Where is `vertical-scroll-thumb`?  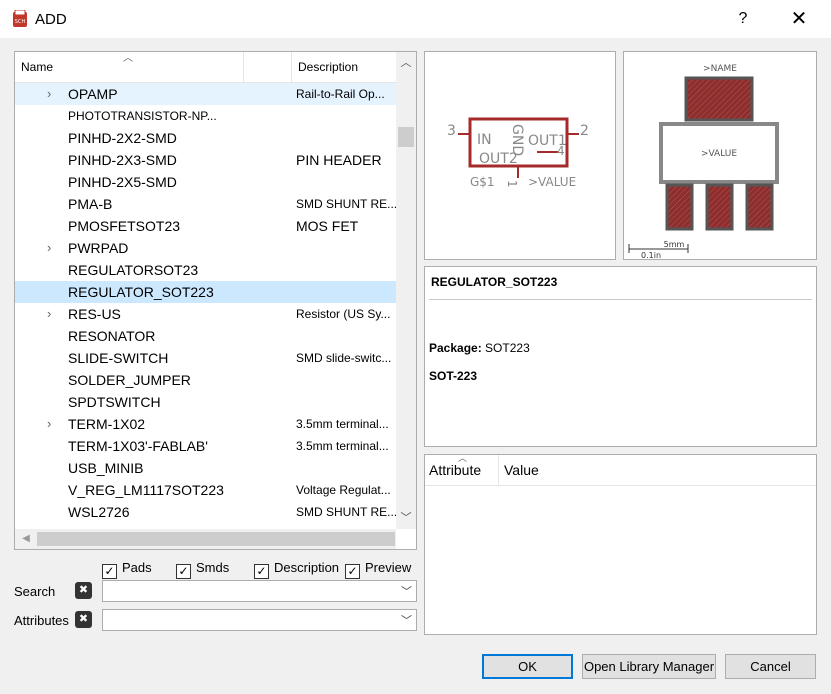 vertical-scroll-thumb is located at coordinates (406, 137).